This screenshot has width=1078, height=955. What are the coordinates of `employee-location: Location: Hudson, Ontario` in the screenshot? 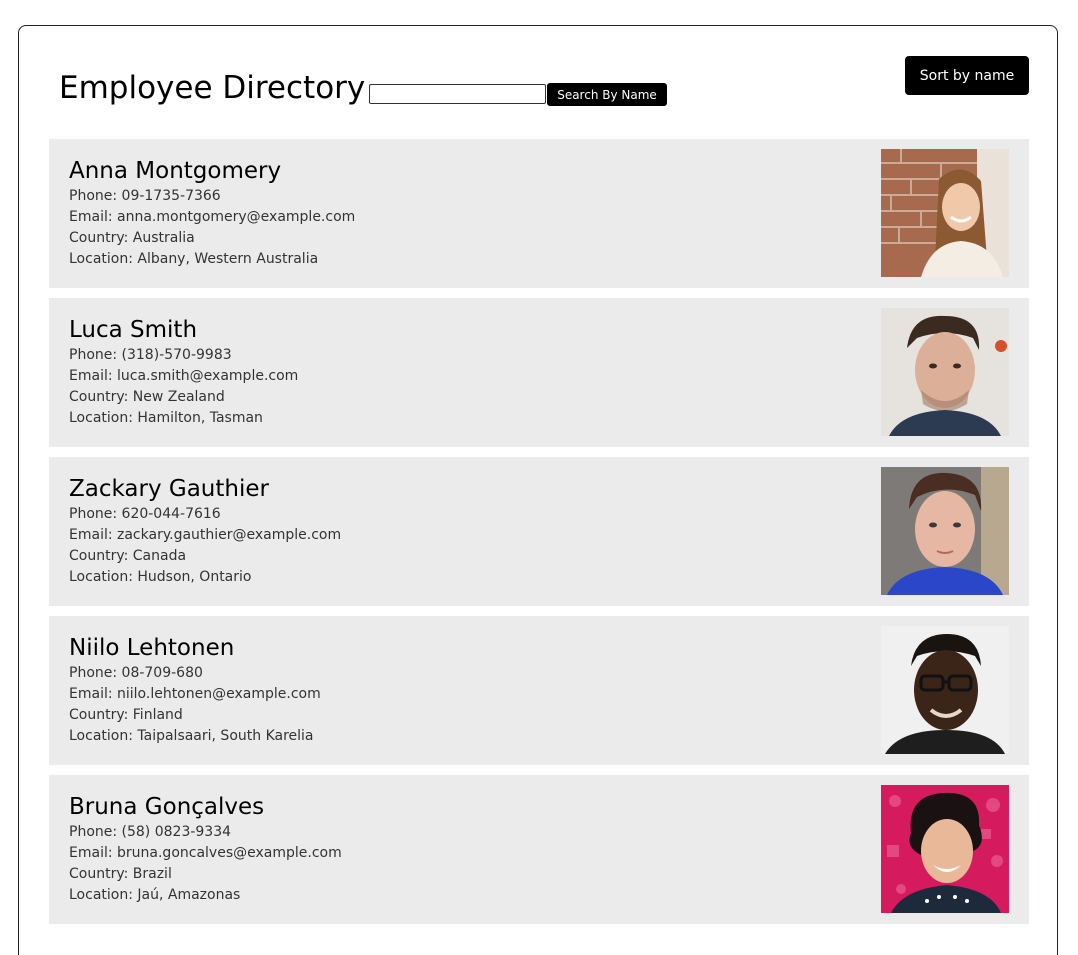 It's located at (160, 577).